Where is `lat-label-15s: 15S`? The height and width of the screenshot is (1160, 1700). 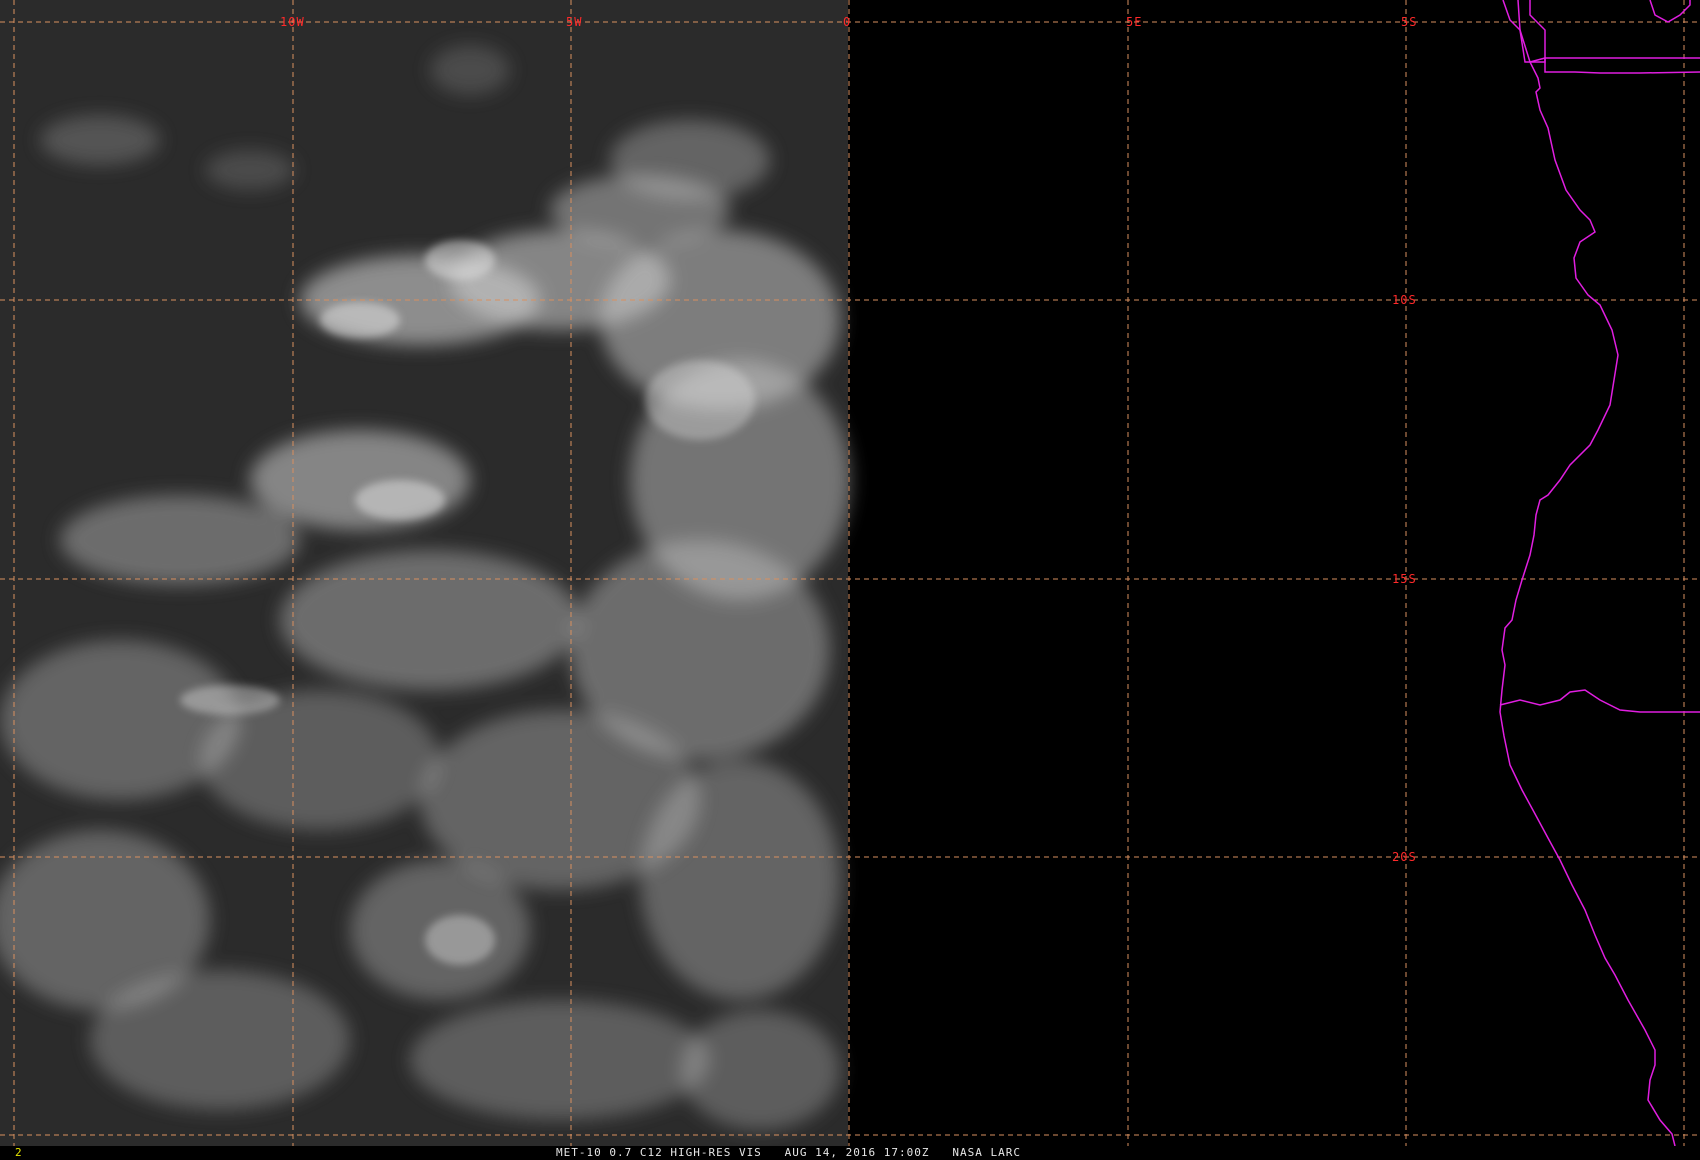 lat-label-15s: 15S is located at coordinates (1404, 579).